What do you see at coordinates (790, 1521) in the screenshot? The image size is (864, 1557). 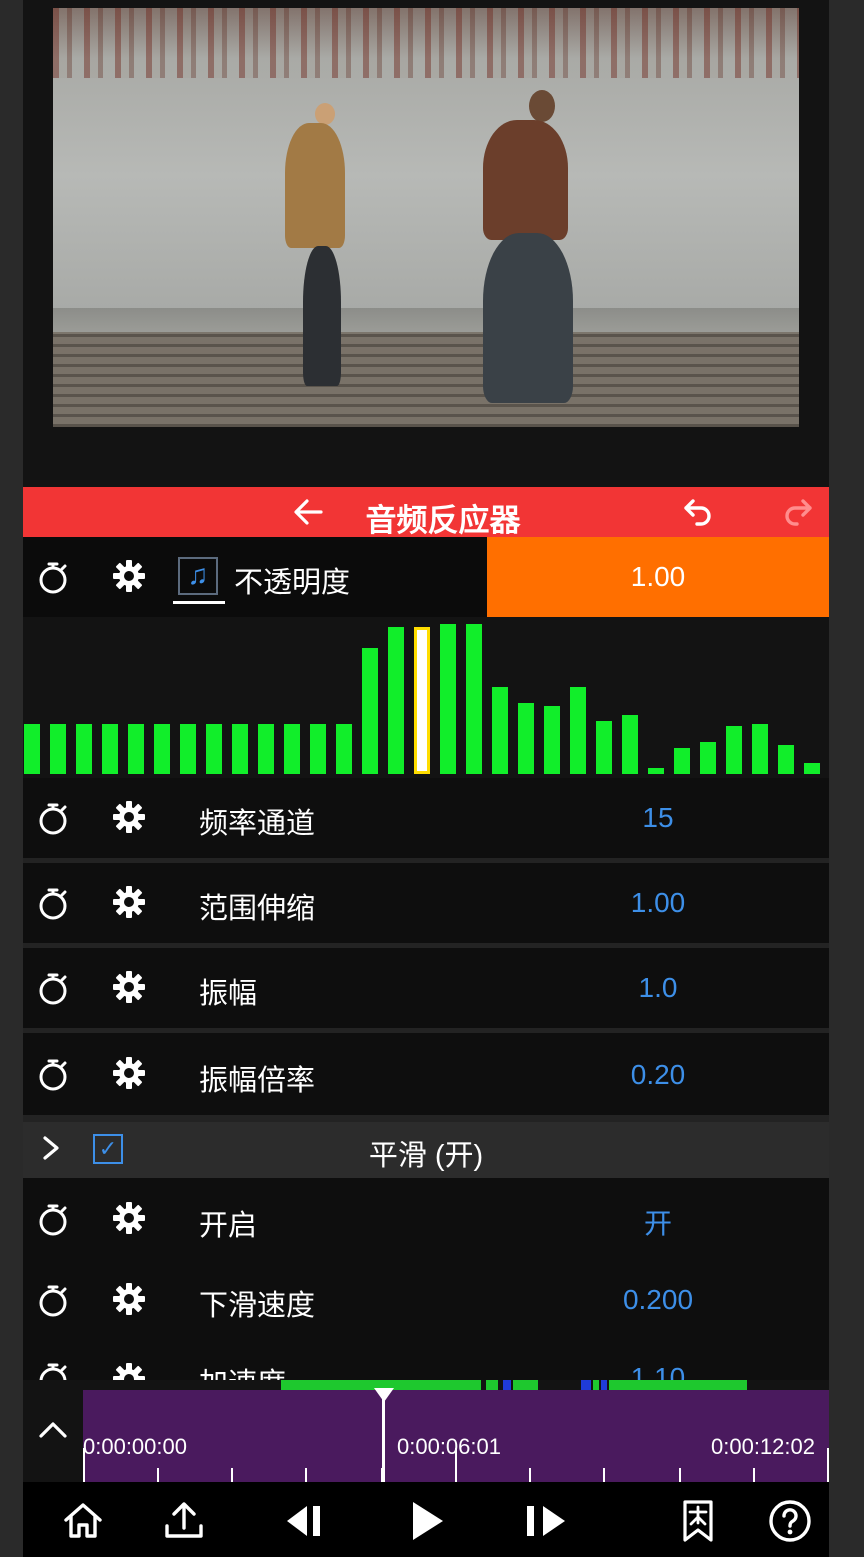 I see `help-icon` at bounding box center [790, 1521].